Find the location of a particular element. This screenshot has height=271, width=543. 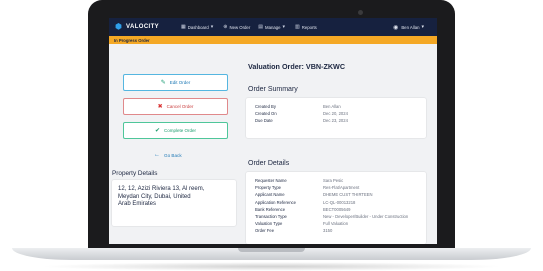

detail-label: Order Fee is located at coordinates (265, 231).